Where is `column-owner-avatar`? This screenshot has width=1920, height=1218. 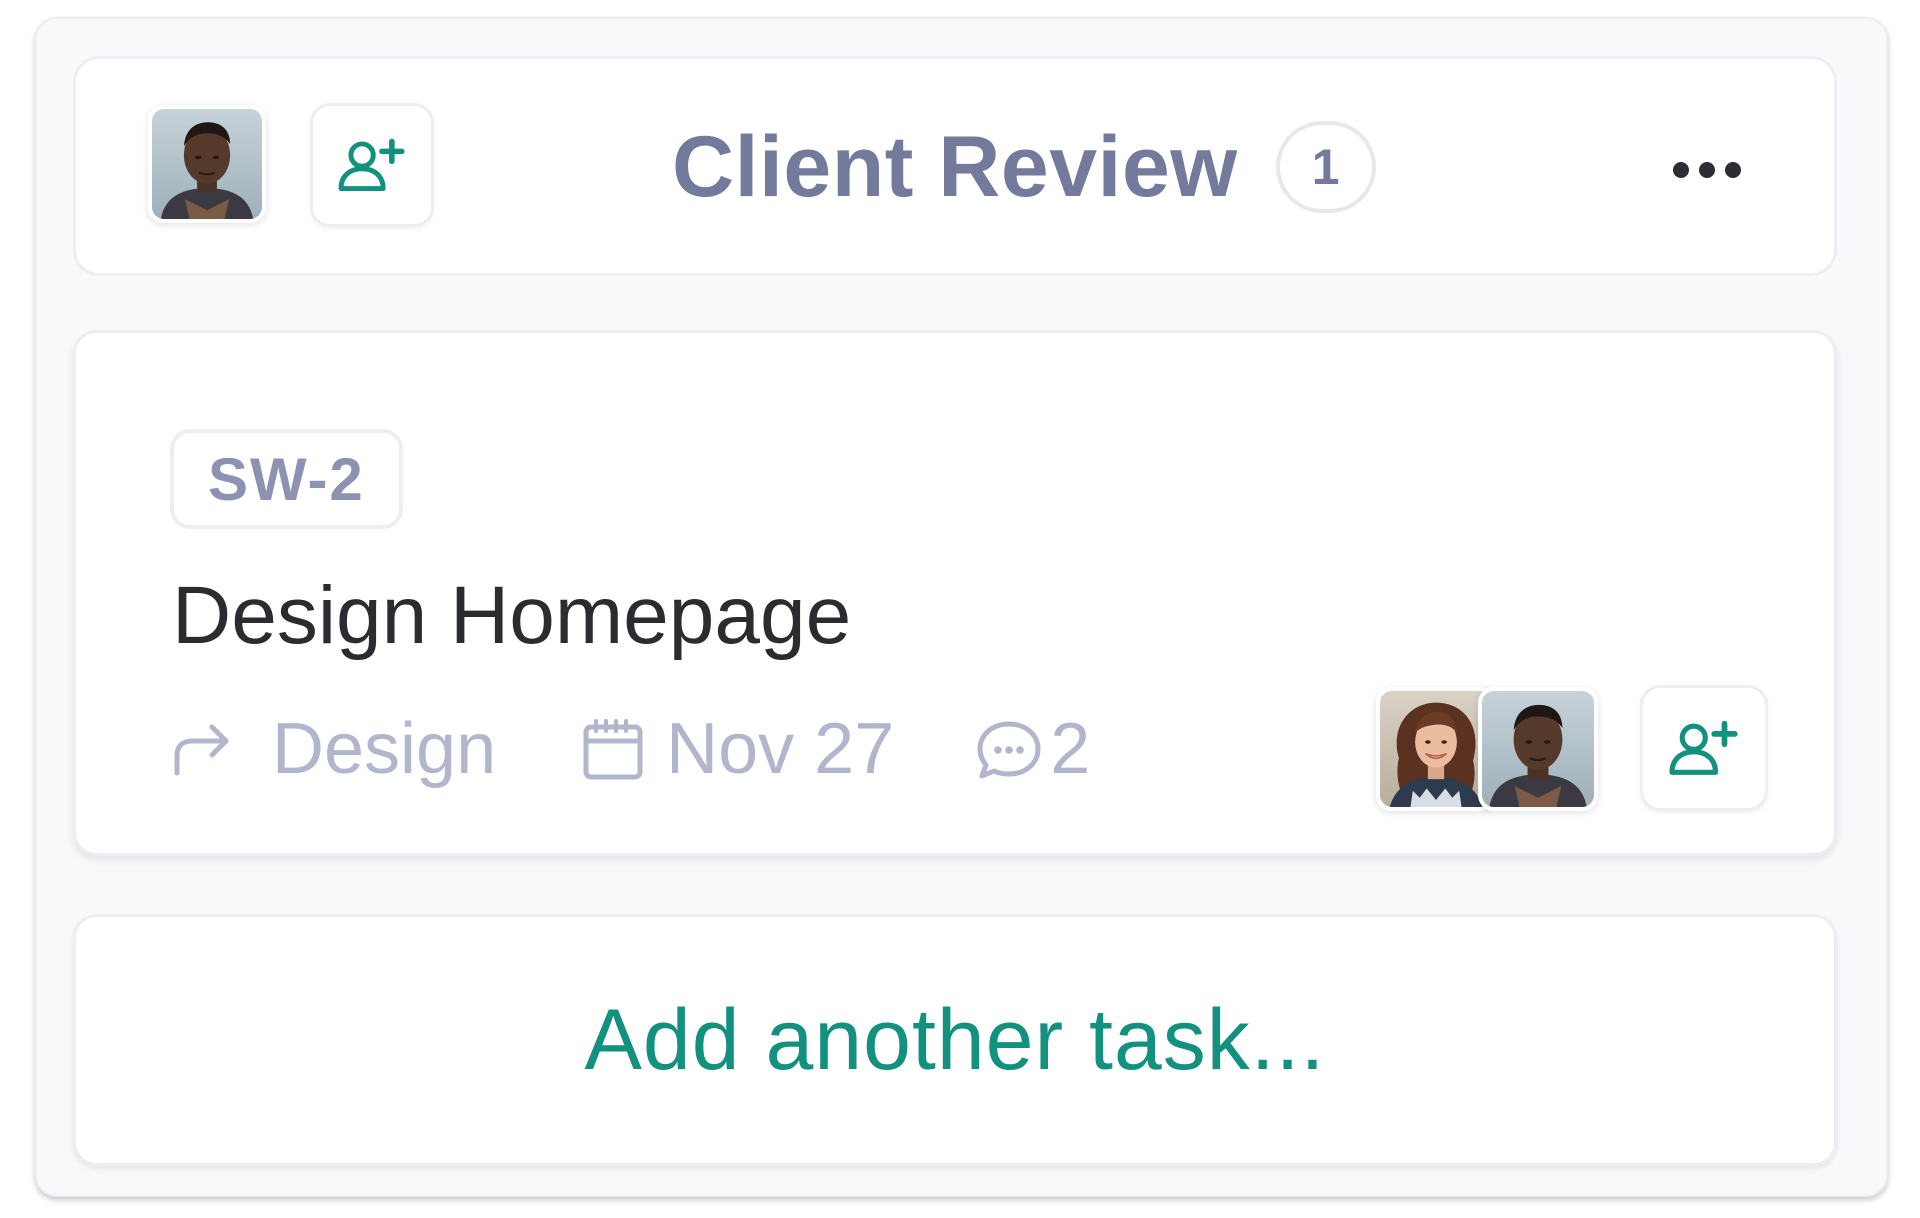
column-owner-avatar is located at coordinates (207, 164).